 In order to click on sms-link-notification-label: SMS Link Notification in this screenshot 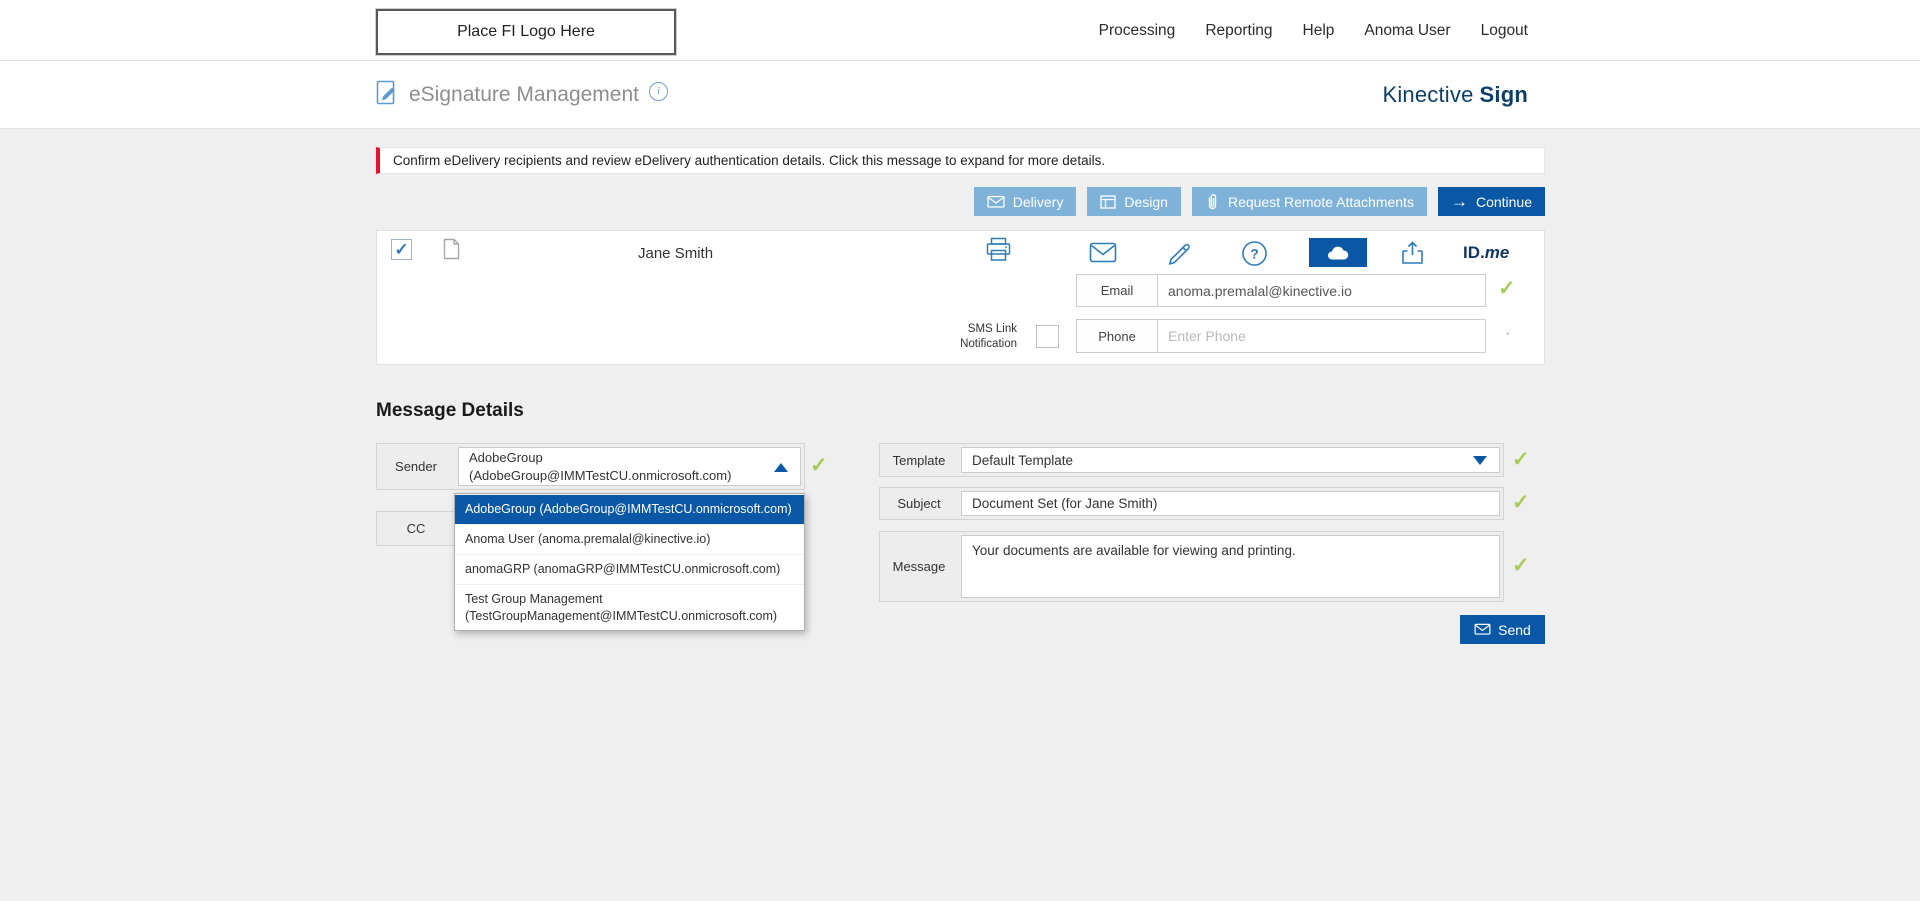, I will do `click(988, 336)`.